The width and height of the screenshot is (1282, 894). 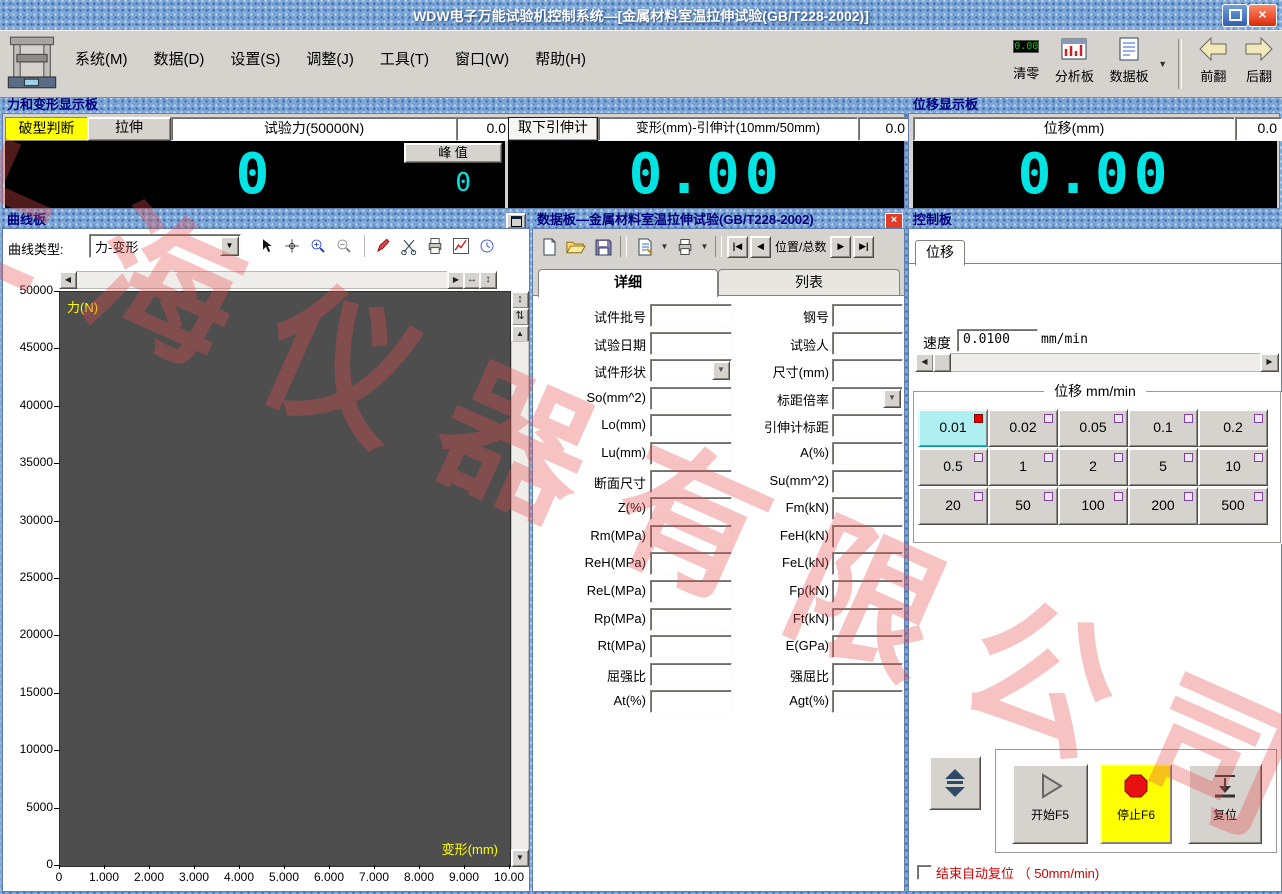 I want to click on jog-updown-button, so click(x=955, y=783).